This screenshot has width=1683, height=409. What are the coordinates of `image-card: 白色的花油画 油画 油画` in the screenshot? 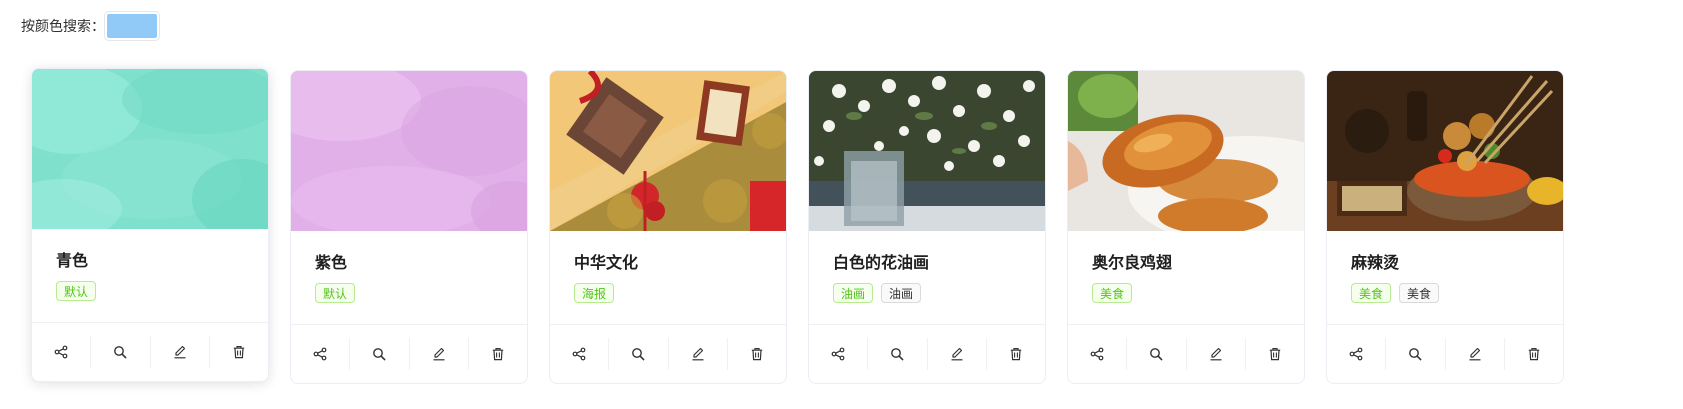 It's located at (927, 227).